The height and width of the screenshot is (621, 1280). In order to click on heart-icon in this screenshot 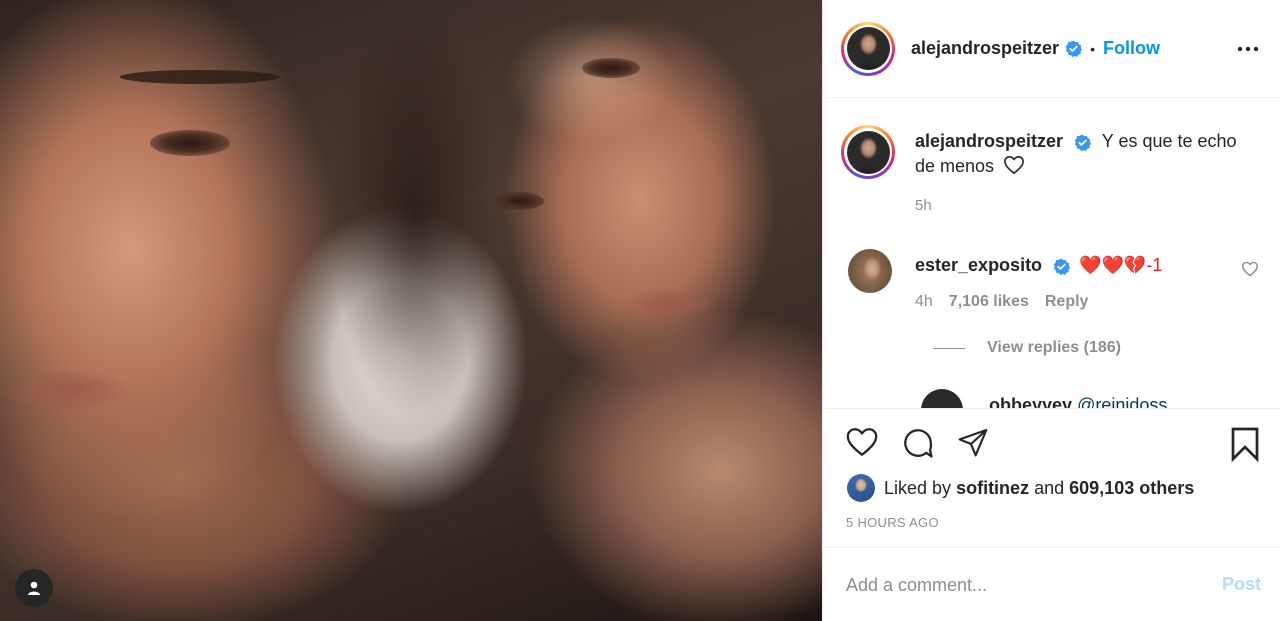, I will do `click(862, 442)`.